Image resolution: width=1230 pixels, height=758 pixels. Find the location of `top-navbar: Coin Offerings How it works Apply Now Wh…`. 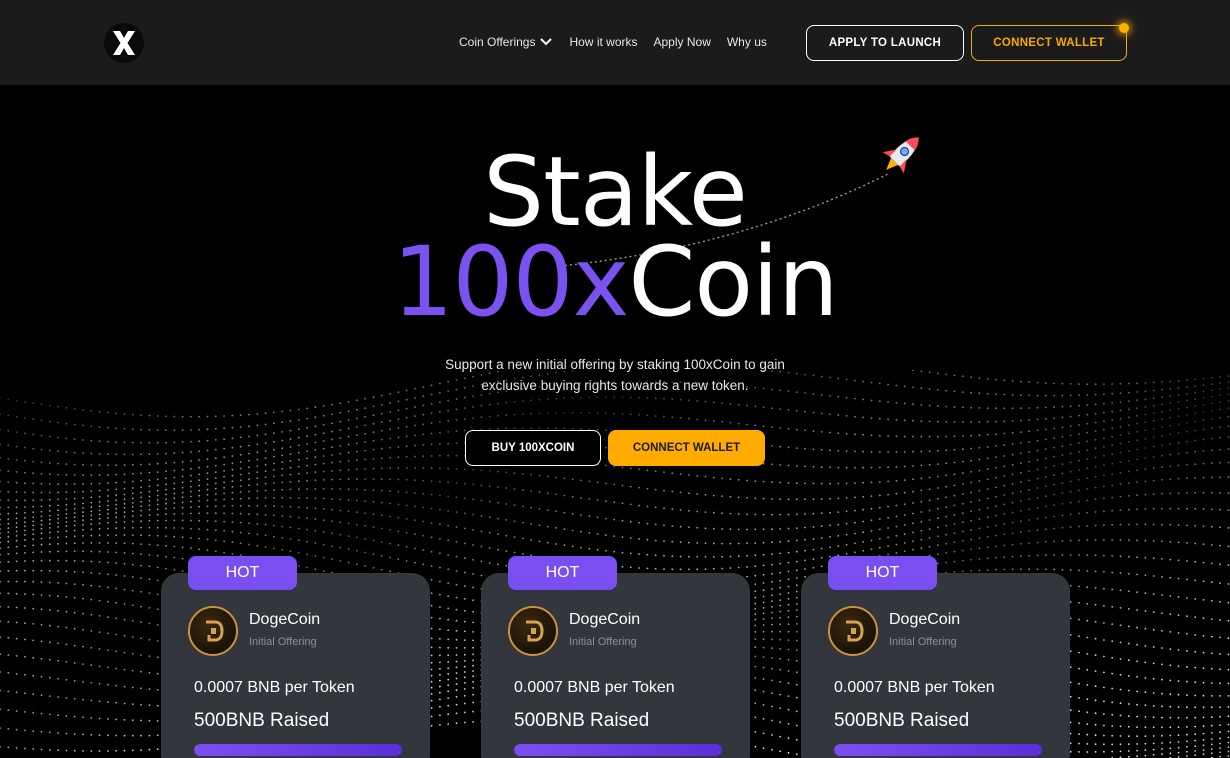

top-navbar: Coin Offerings How it works Apply Now Wh… is located at coordinates (615, 42).